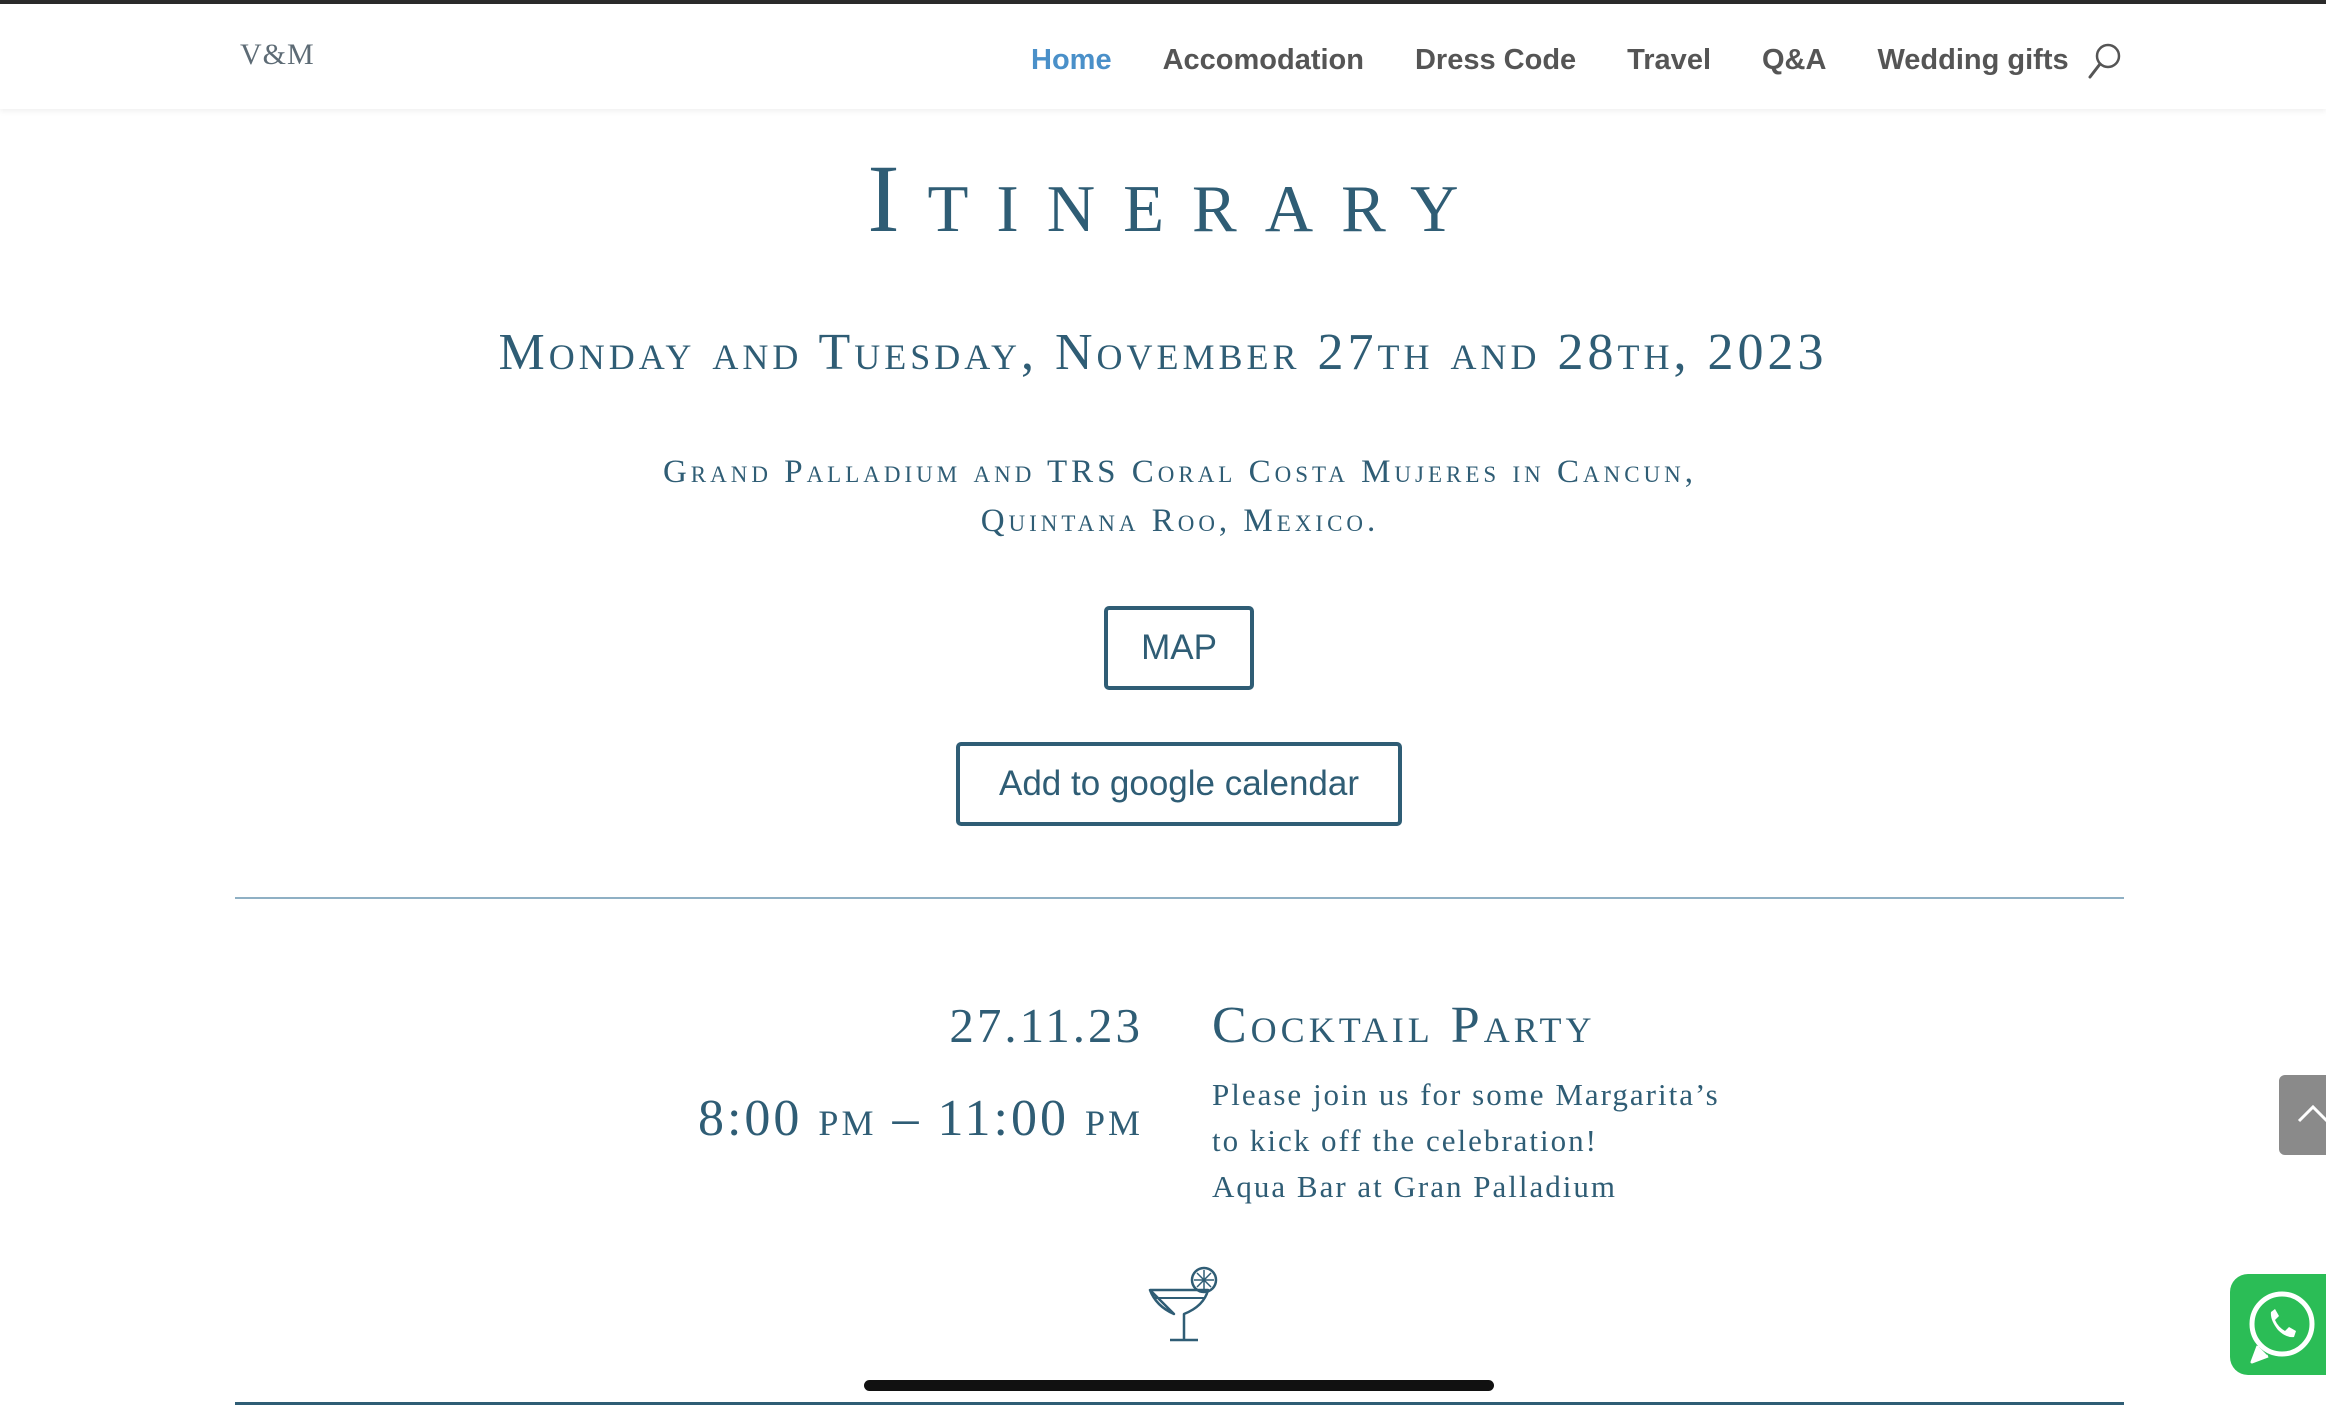  Describe the element at coordinates (1263, 60) in the screenshot. I see `nav-accomodation: Accomodation` at that location.